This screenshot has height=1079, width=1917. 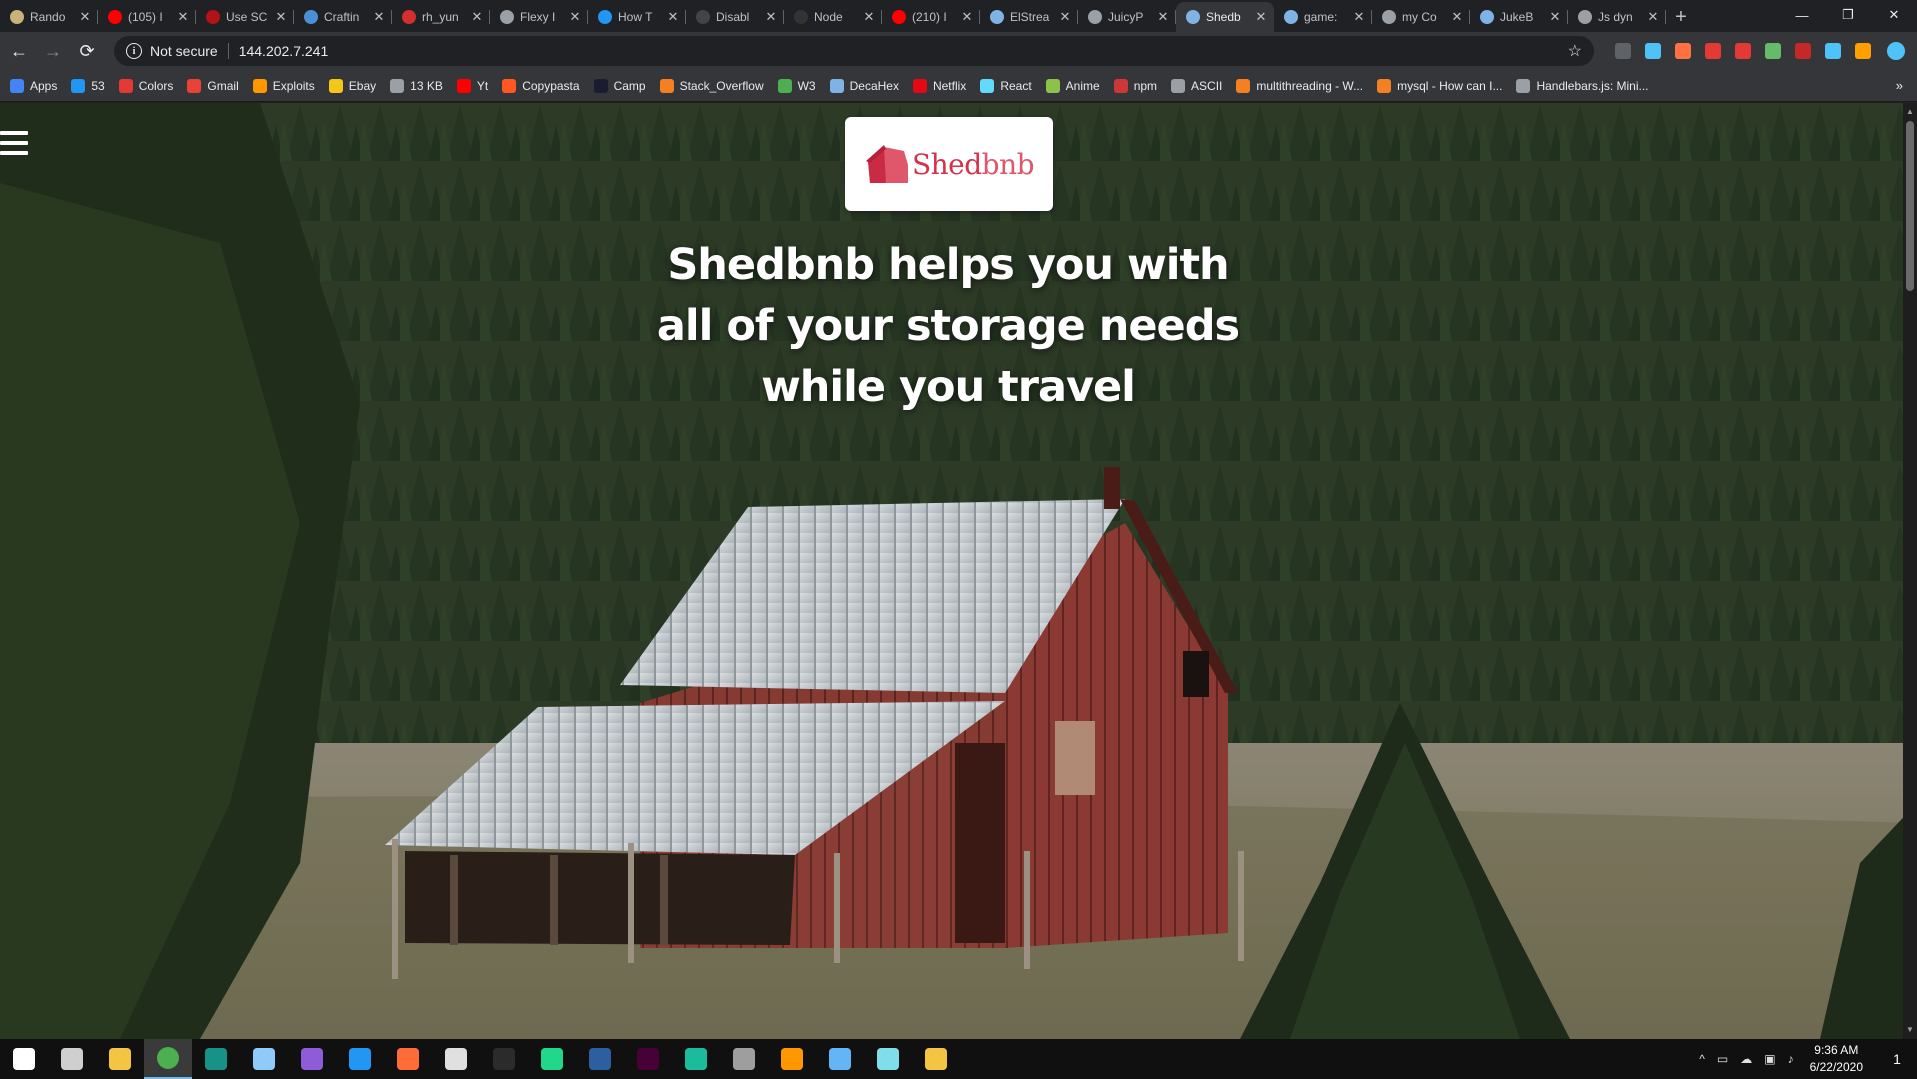 I want to click on bookmark-15: Anime, so click(x=1072, y=85).